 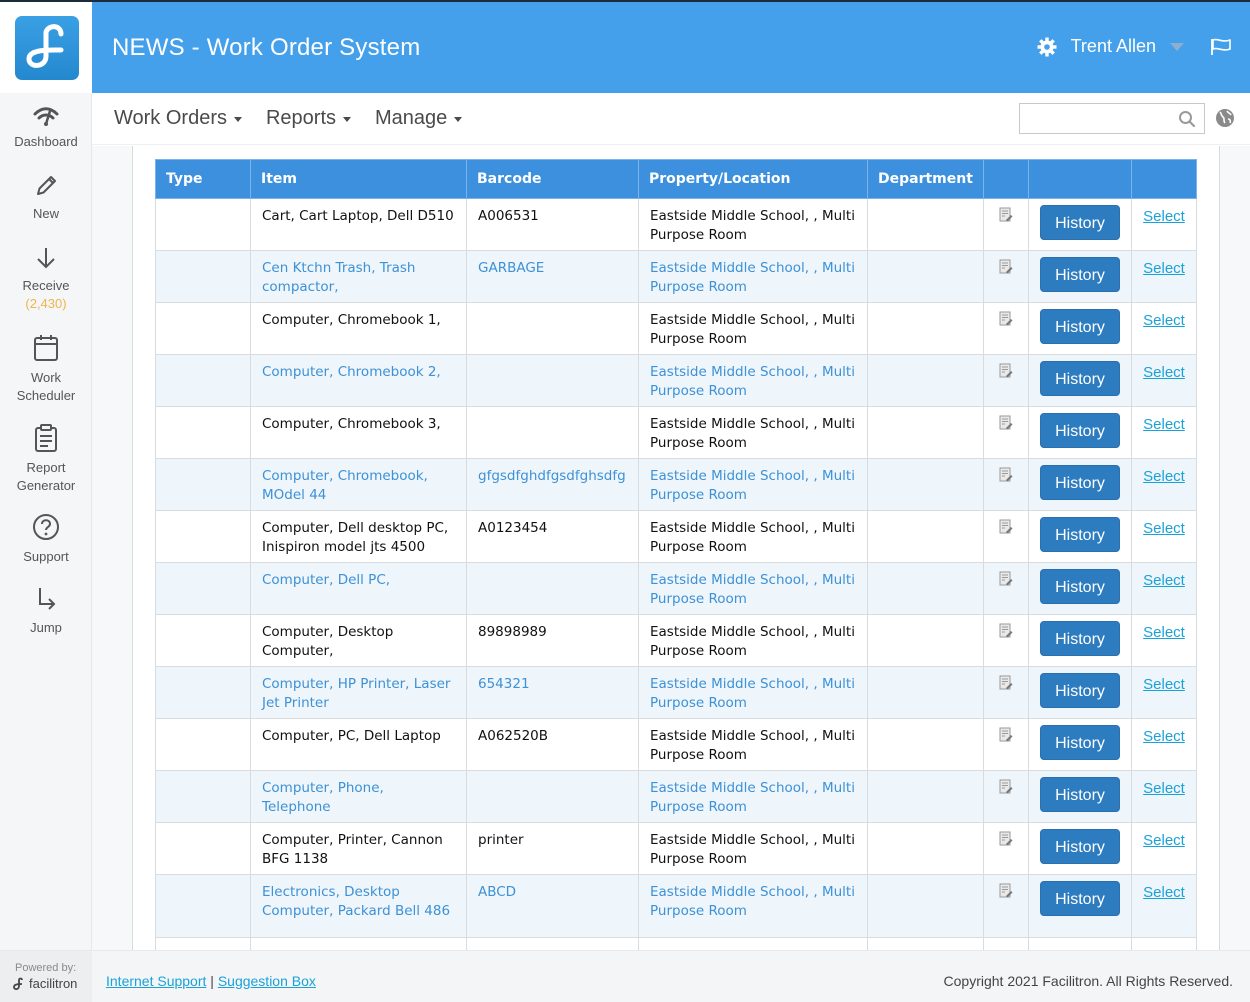 I want to click on column-header-location: Property/Location, so click(x=753, y=179).